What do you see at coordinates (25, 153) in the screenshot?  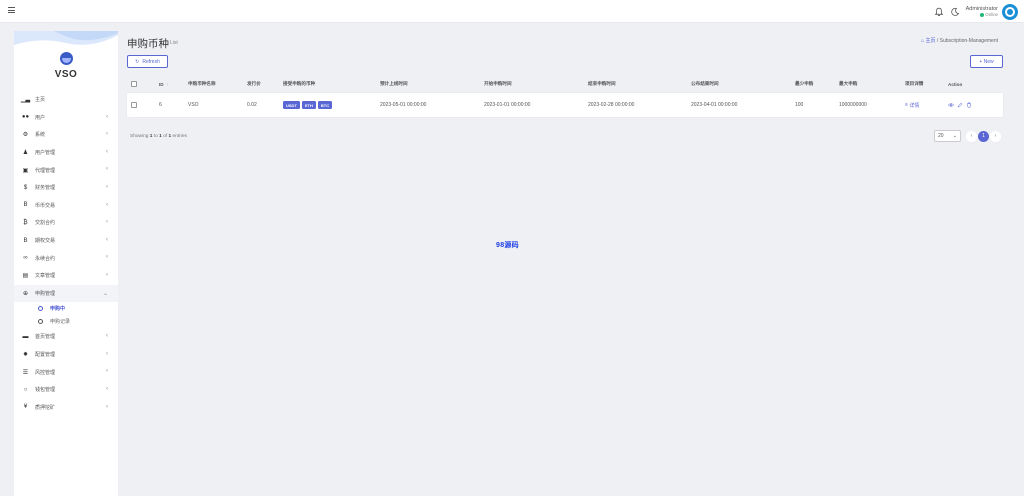 I see `person-icon: ♟` at bounding box center [25, 153].